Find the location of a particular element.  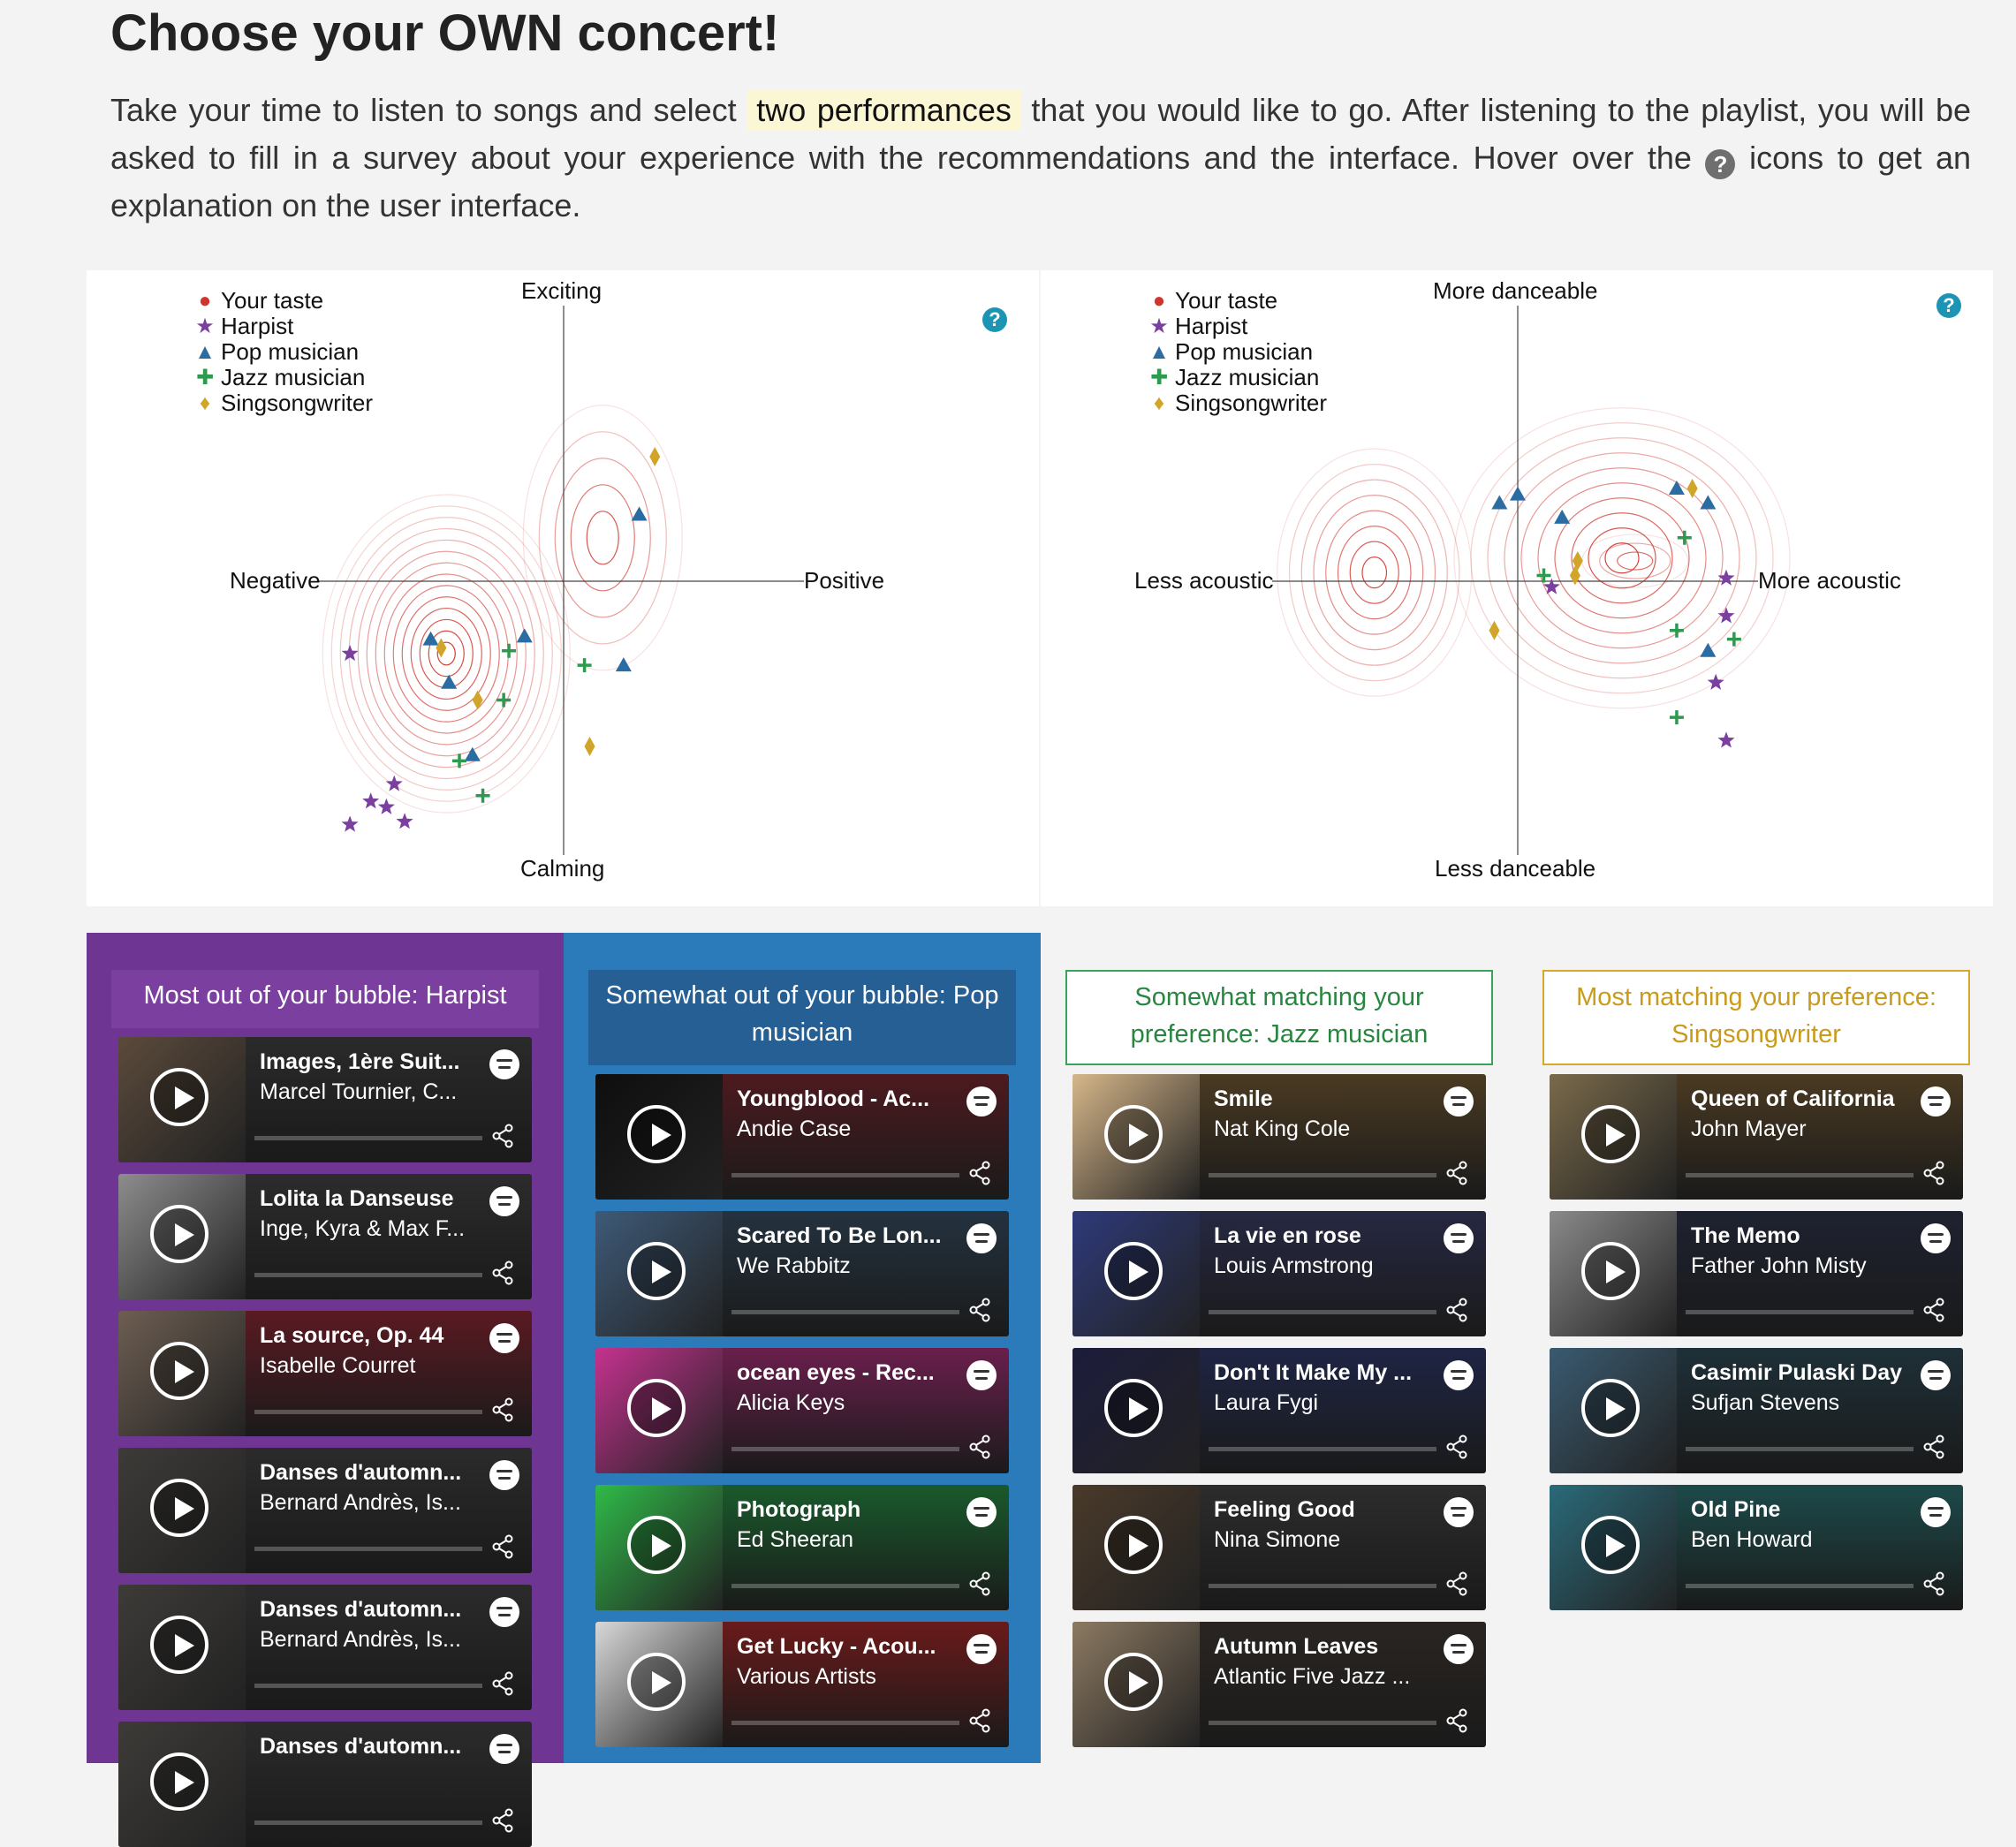

track-card: ocean eyes - Rec... Alicia Keys is located at coordinates (802, 1410).